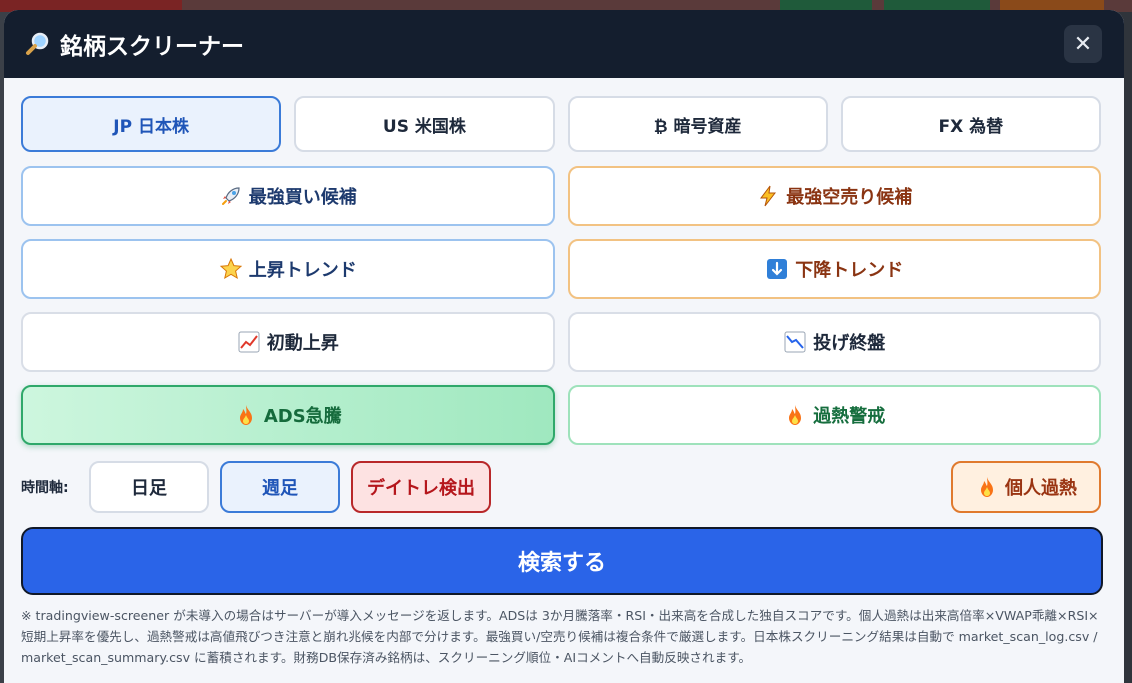  Describe the element at coordinates (37, 43) in the screenshot. I see `magnifier-icon` at that location.